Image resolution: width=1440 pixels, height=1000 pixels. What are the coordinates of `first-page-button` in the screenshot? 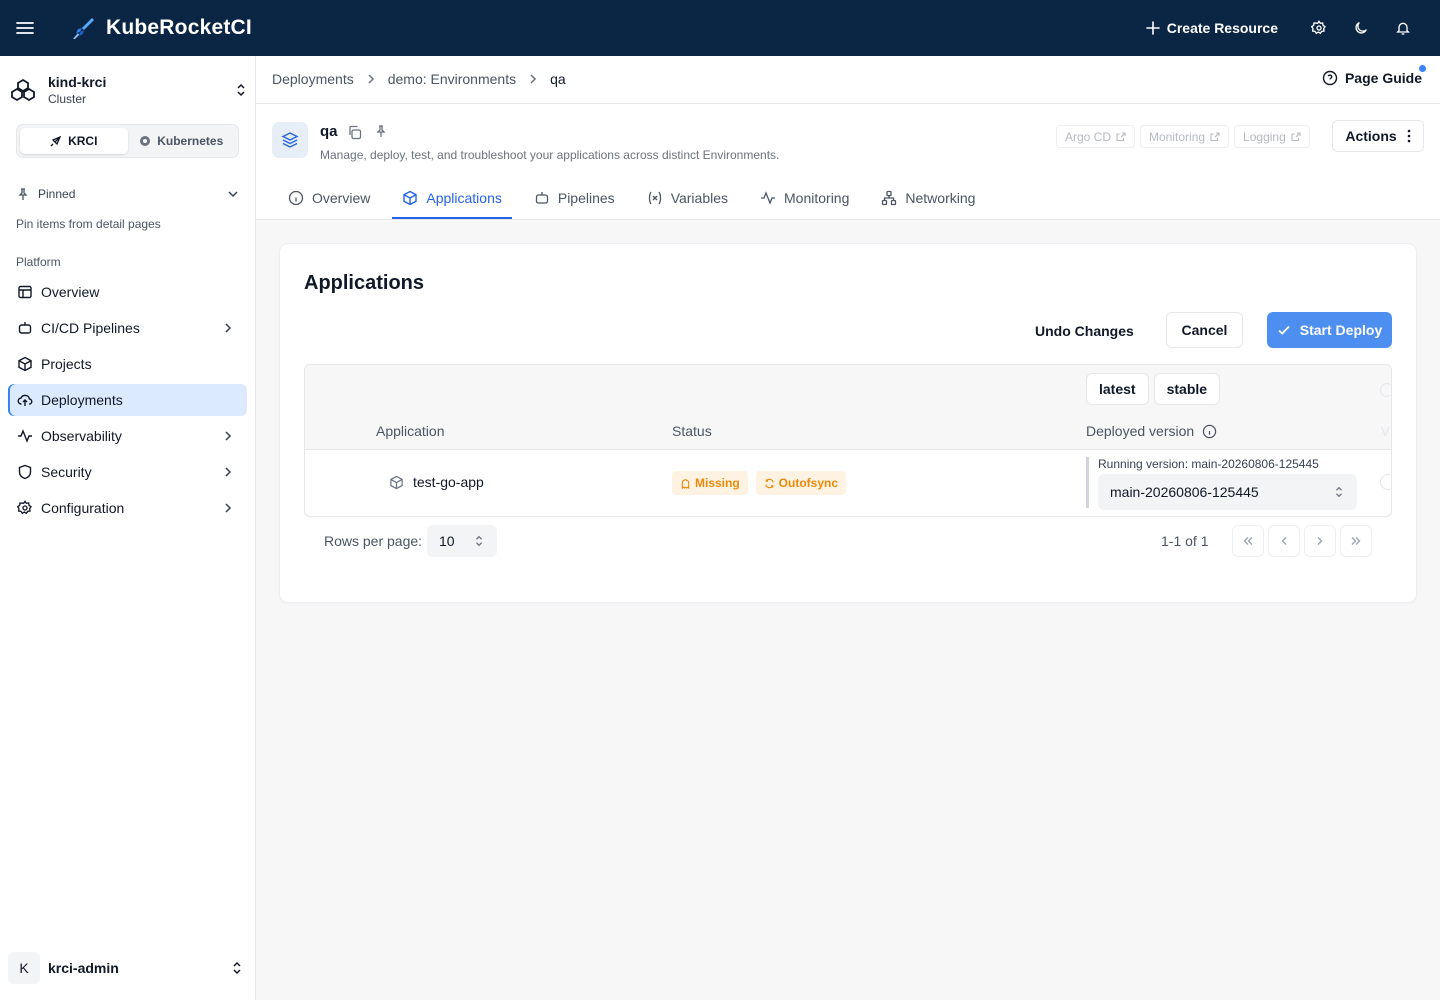 It's located at (1248, 541).